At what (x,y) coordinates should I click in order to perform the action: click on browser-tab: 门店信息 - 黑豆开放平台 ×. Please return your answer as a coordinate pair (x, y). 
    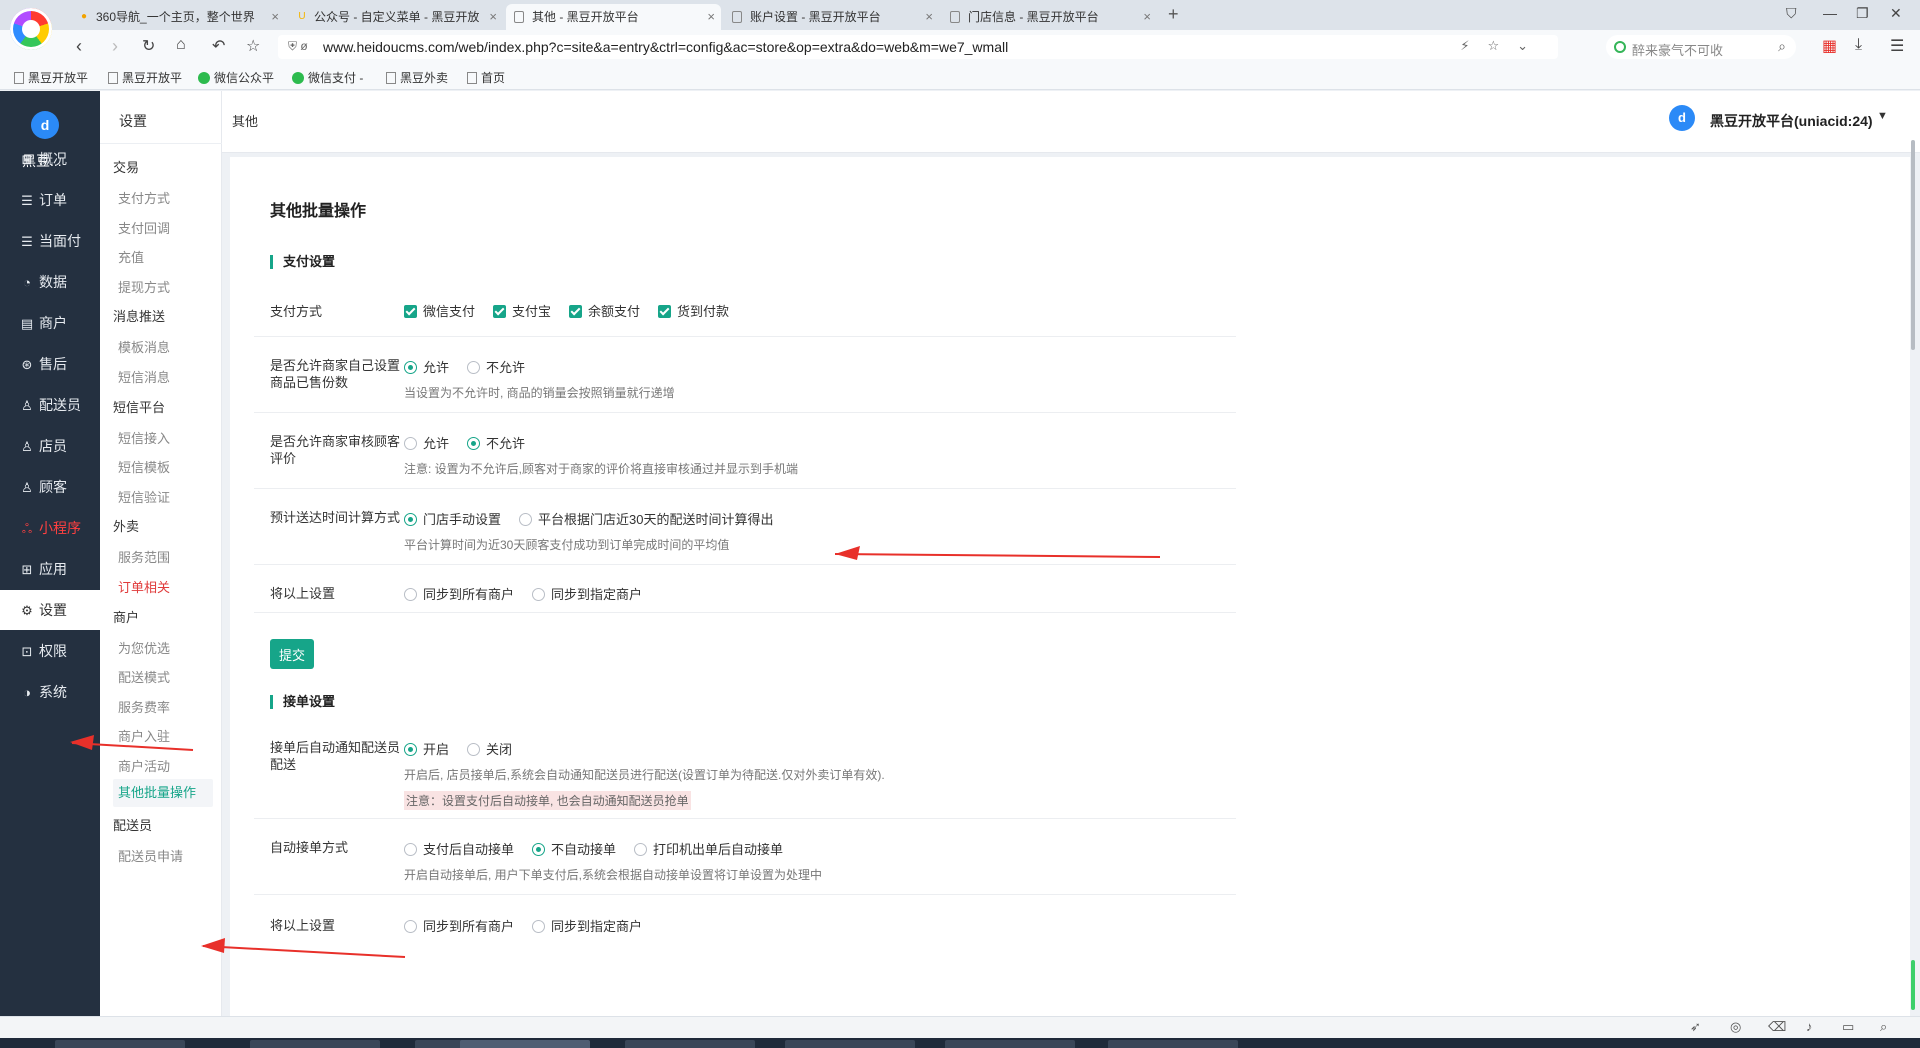
    Looking at the image, I should click on (1049, 17).